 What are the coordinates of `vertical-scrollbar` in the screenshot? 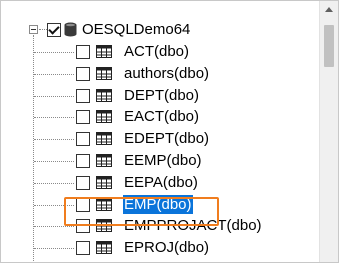 It's located at (328, 131).